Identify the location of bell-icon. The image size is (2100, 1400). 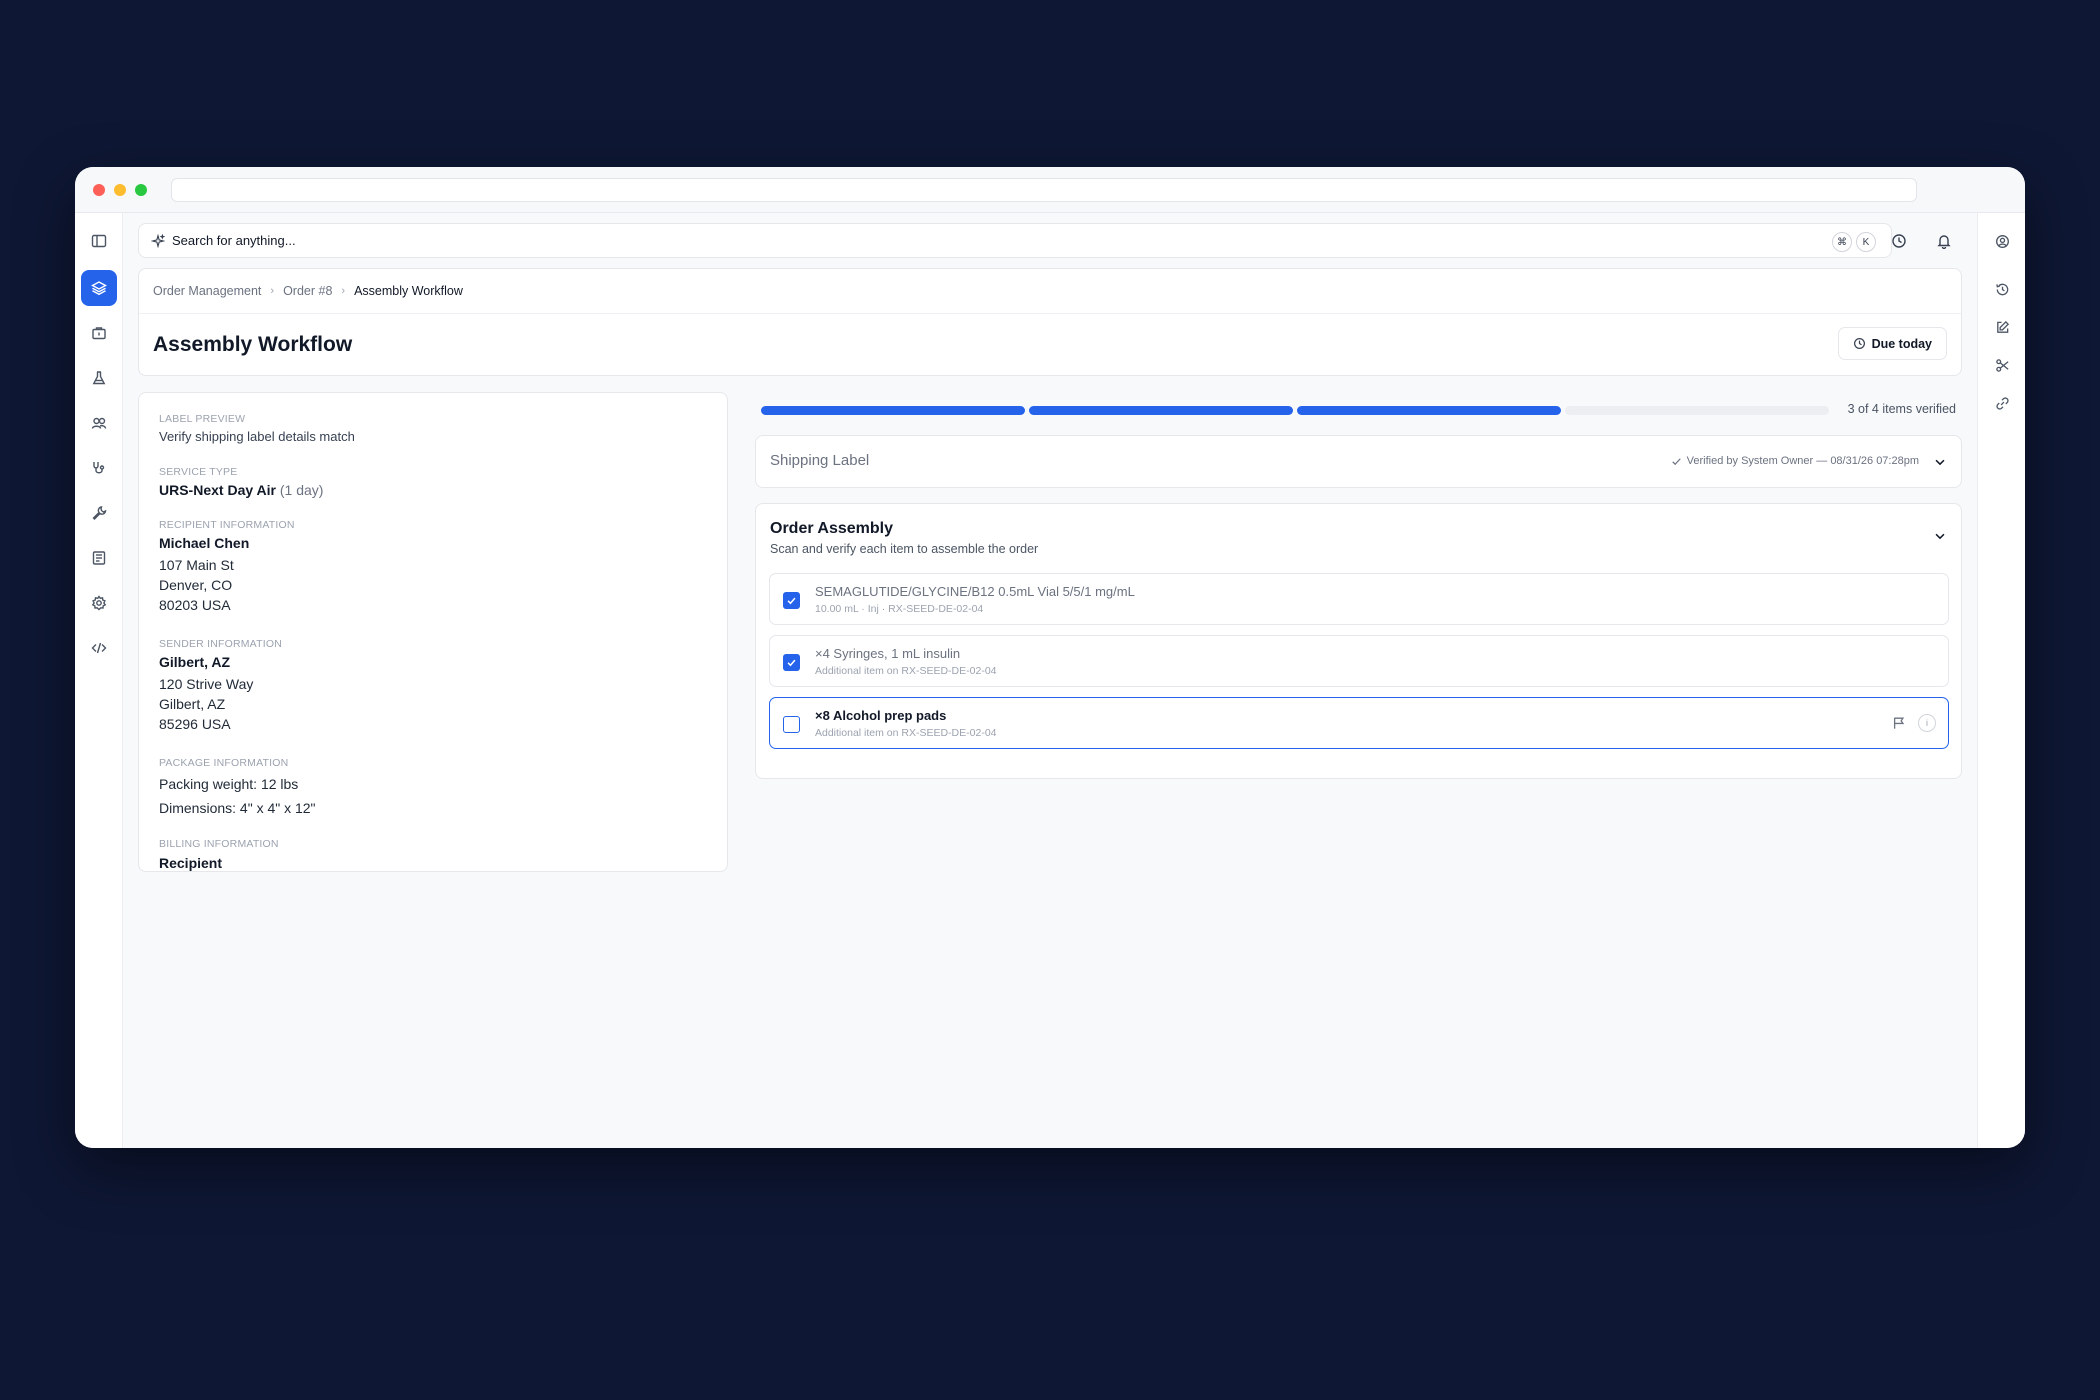
(1943, 240).